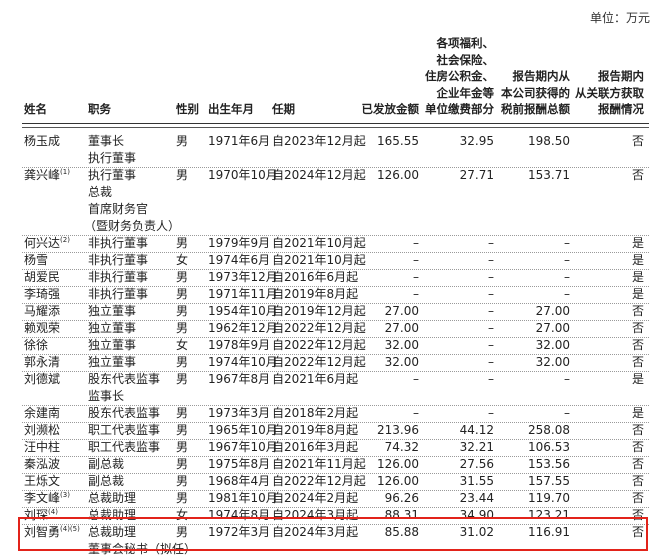  Describe the element at coordinates (65, 495) in the screenshot. I see `cell-name-note: (3)` at that location.